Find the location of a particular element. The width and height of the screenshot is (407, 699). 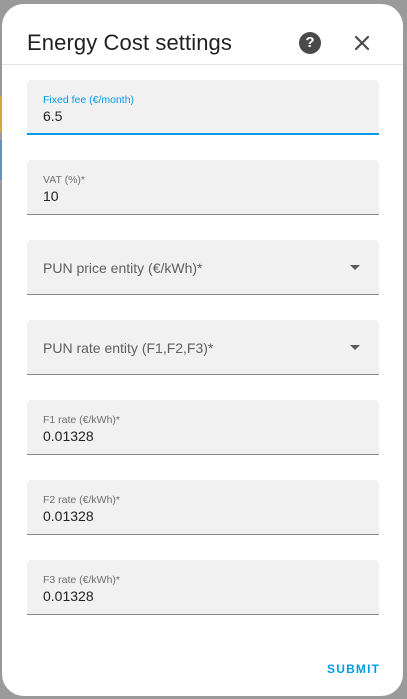

f1-rate-field: F1 rate (€/kWh)* 0.01328 is located at coordinates (203, 427).